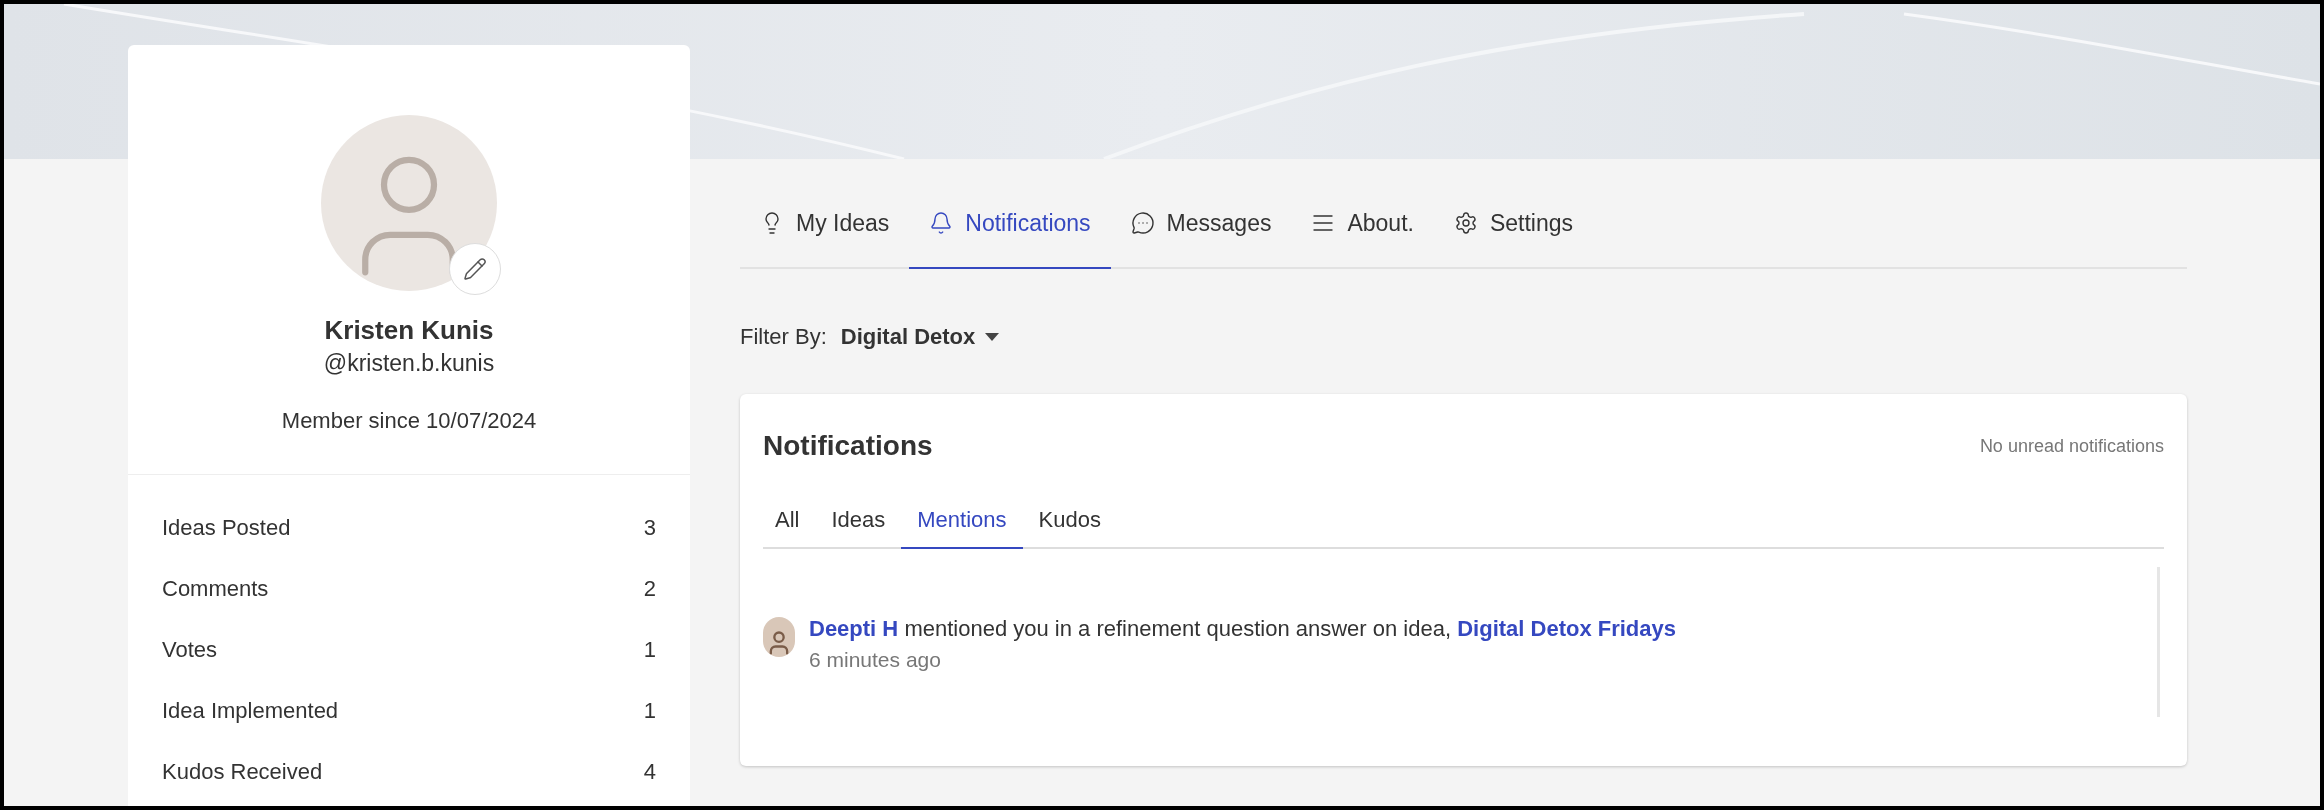 The width and height of the screenshot is (2324, 810). I want to click on caret-icon, so click(992, 336).